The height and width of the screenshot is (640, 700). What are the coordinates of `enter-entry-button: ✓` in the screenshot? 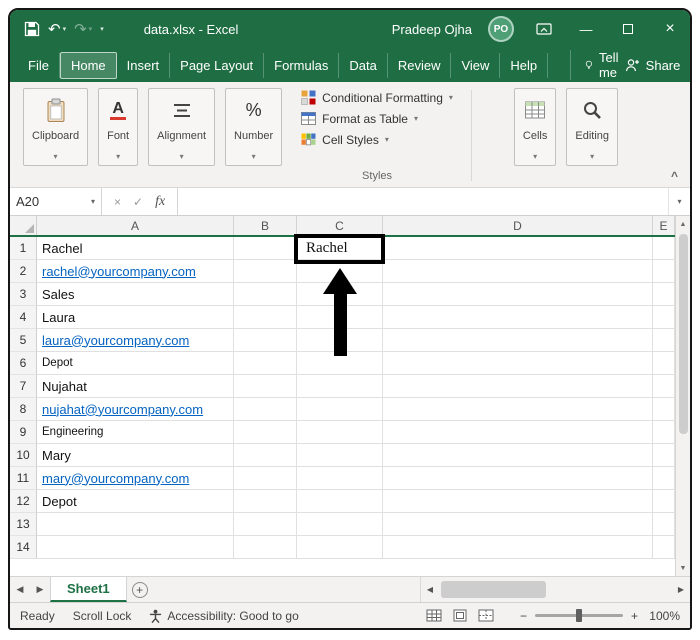 It's located at (138, 202).